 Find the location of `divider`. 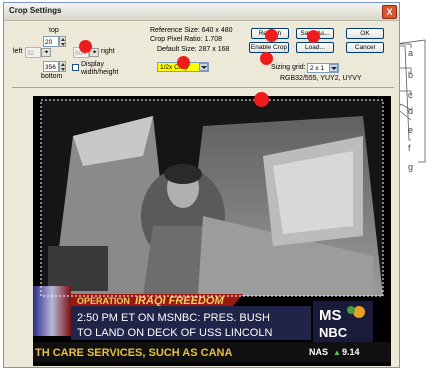

divider is located at coordinates (203, 87).